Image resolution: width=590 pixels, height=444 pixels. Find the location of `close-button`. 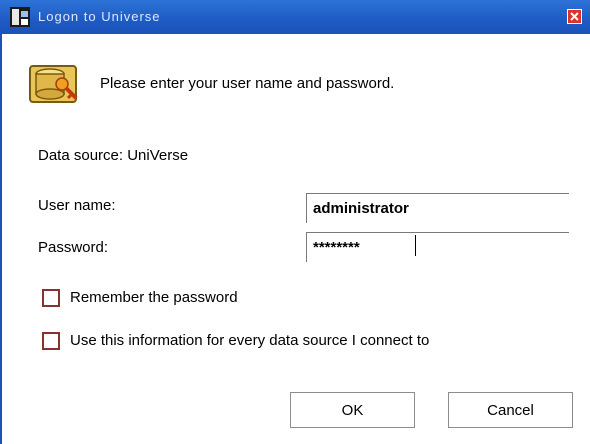

close-button is located at coordinates (574, 16).